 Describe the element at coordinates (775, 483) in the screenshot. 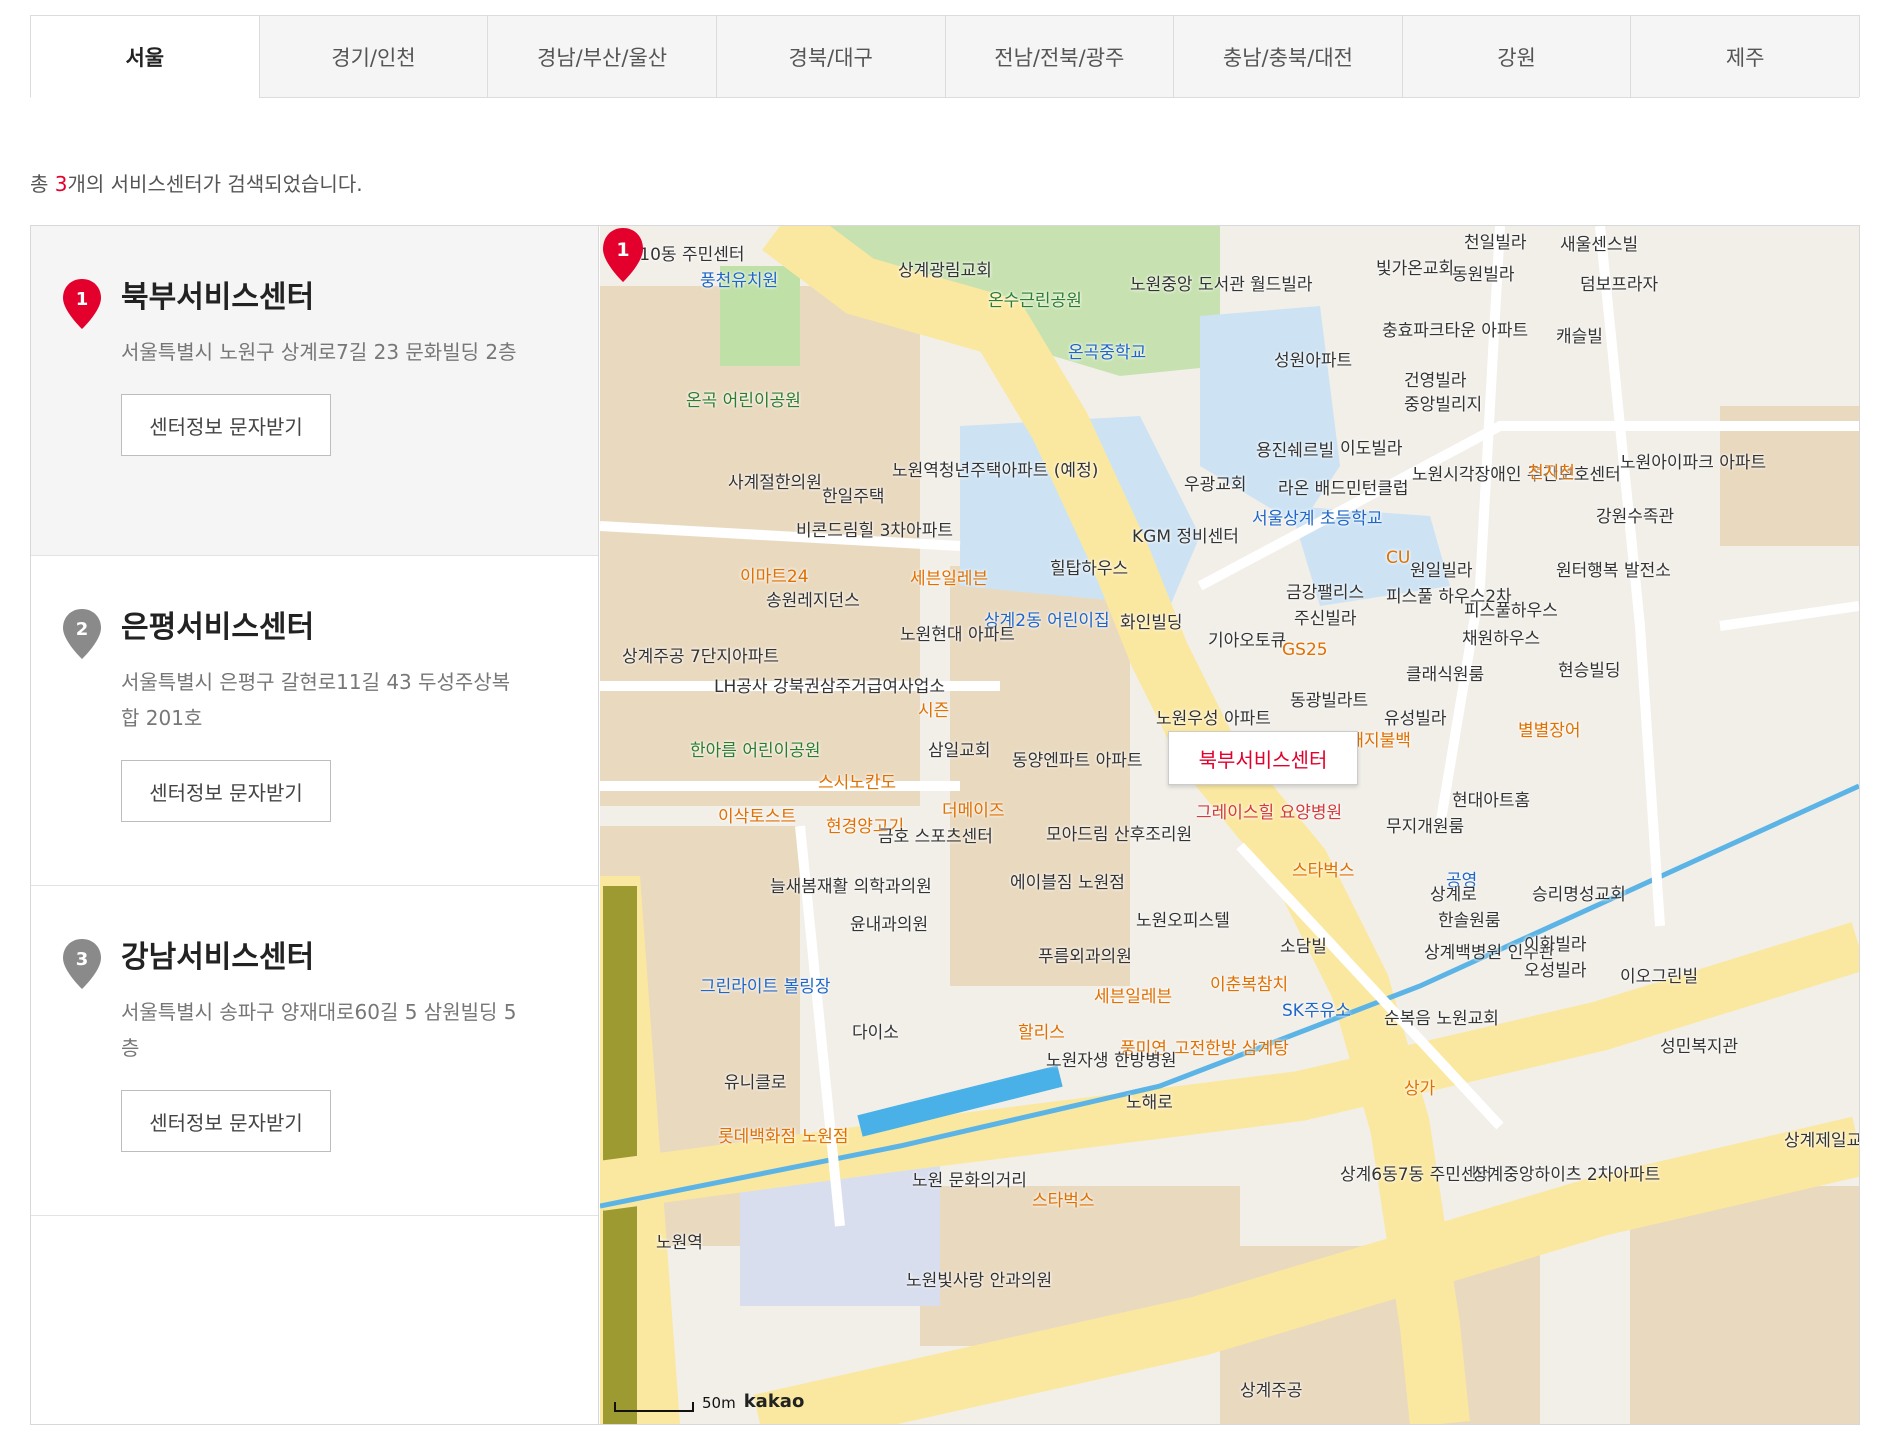

I see `map-label: 사계절한의원` at that location.